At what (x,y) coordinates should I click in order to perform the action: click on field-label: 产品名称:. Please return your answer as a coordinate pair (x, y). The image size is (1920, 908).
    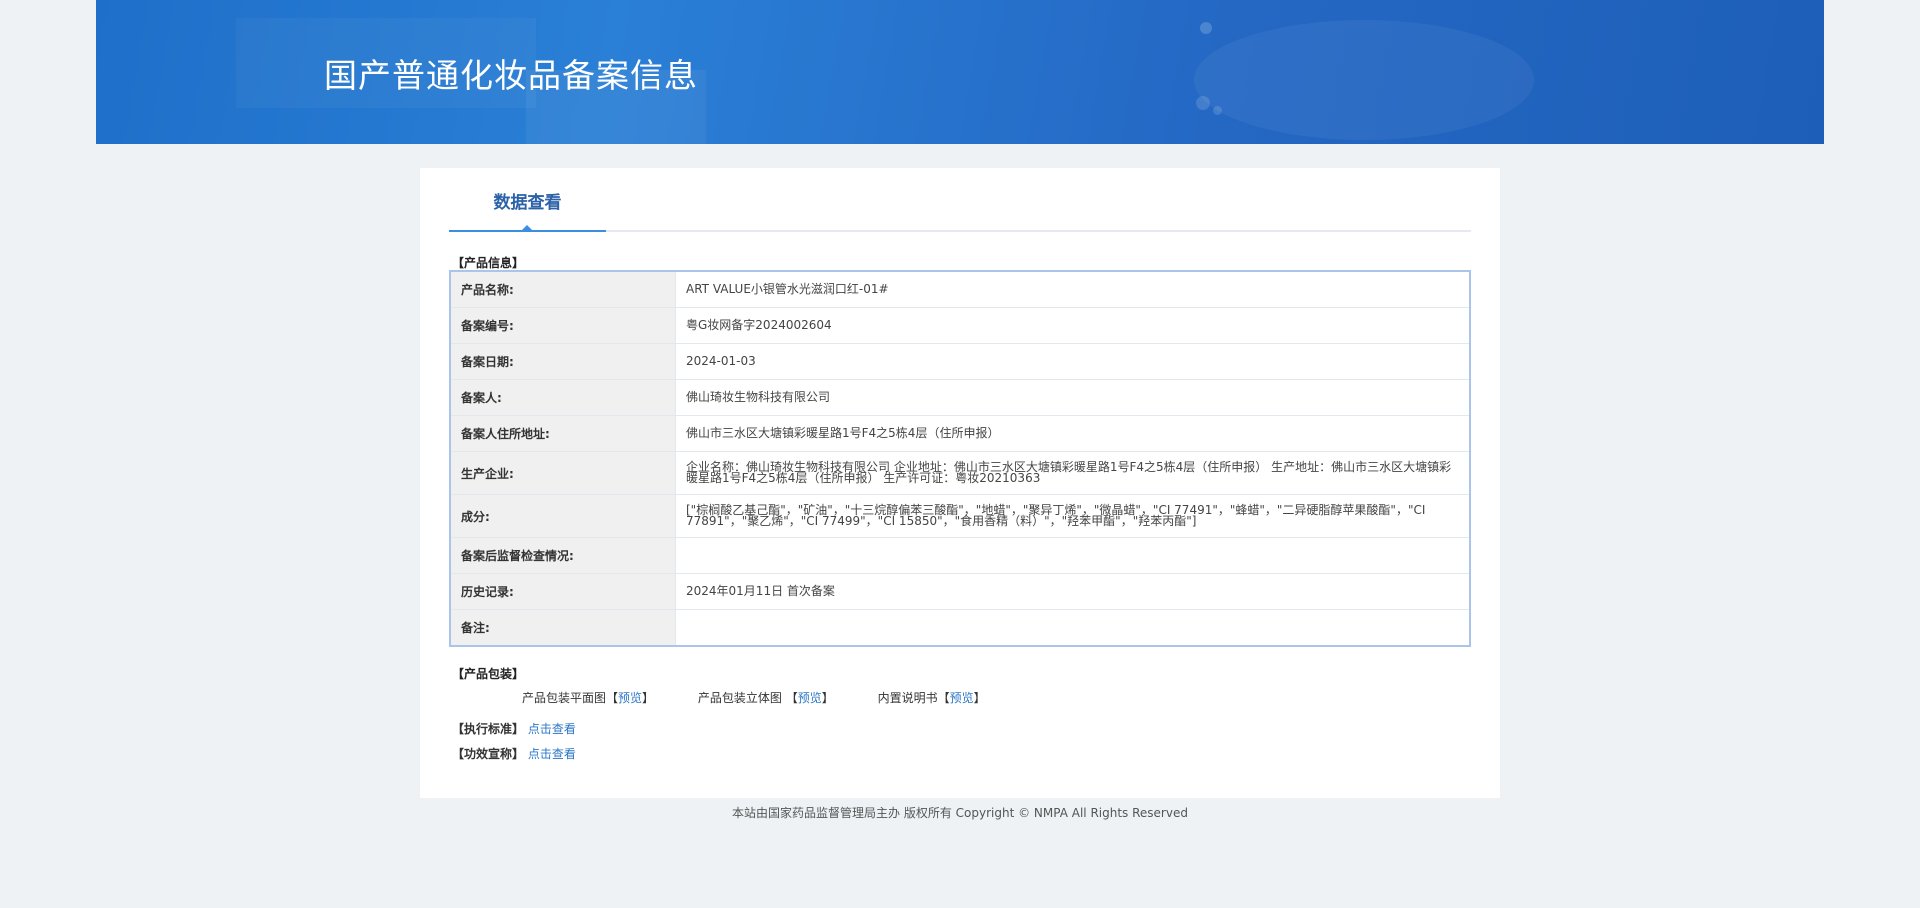
    Looking at the image, I should click on (562, 289).